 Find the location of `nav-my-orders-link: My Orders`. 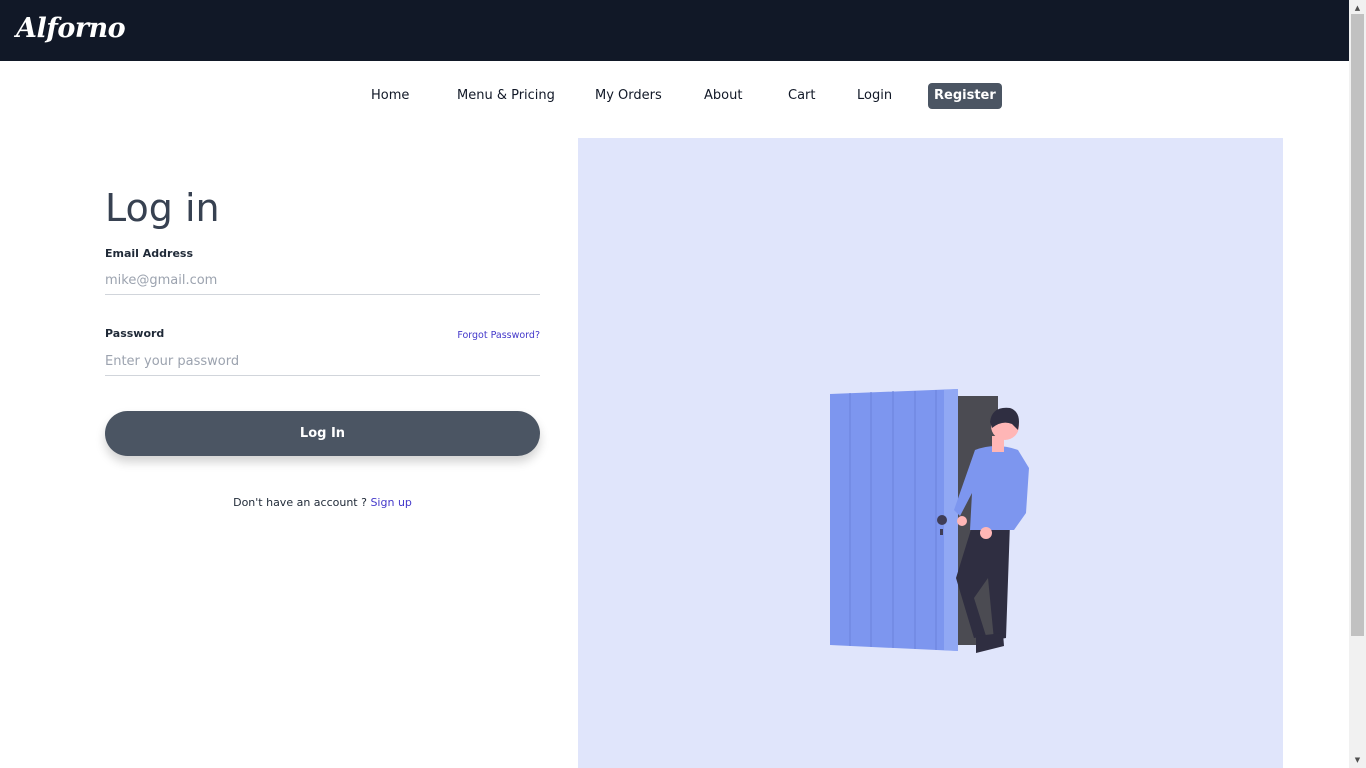

nav-my-orders-link: My Orders is located at coordinates (628, 96).